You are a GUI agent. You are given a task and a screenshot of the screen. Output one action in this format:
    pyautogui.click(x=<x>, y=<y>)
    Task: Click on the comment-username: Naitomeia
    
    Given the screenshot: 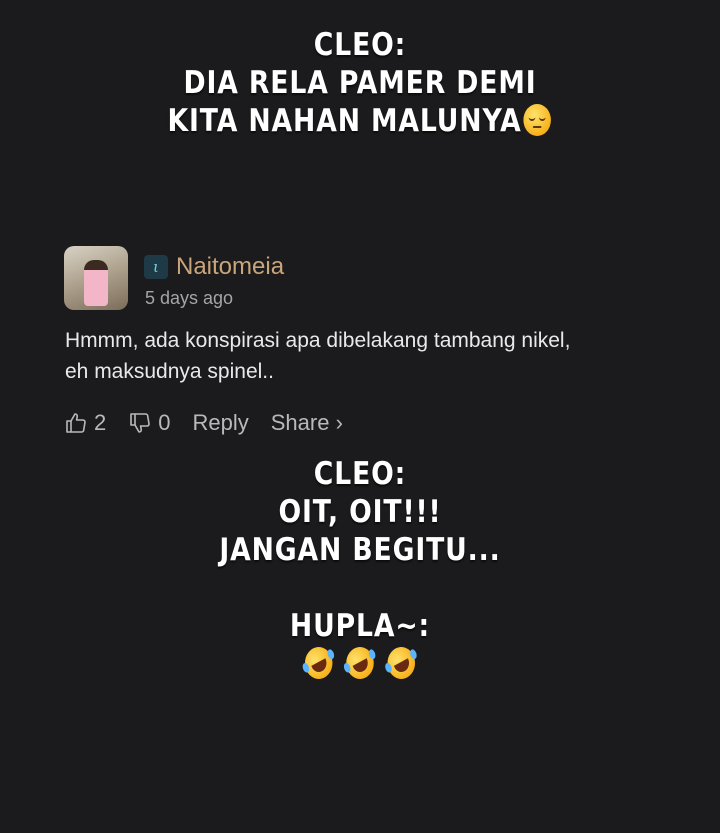 What is the action you would take?
    pyautogui.click(x=230, y=267)
    